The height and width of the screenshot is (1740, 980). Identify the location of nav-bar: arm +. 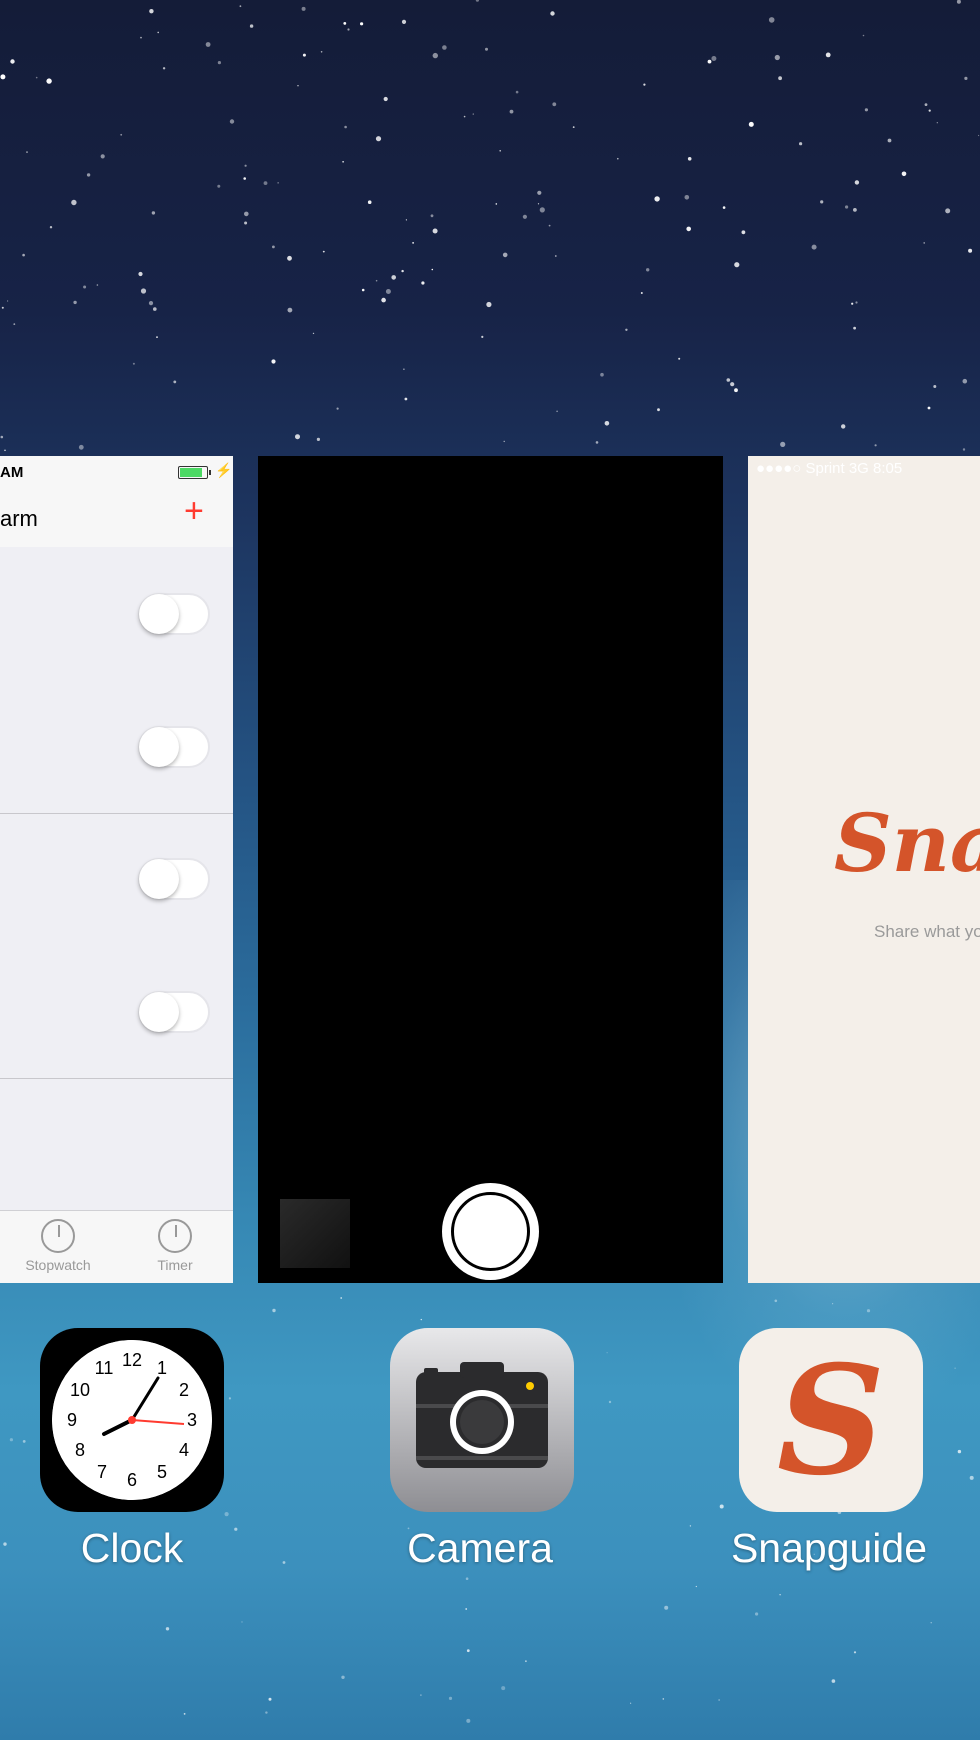
(116, 516).